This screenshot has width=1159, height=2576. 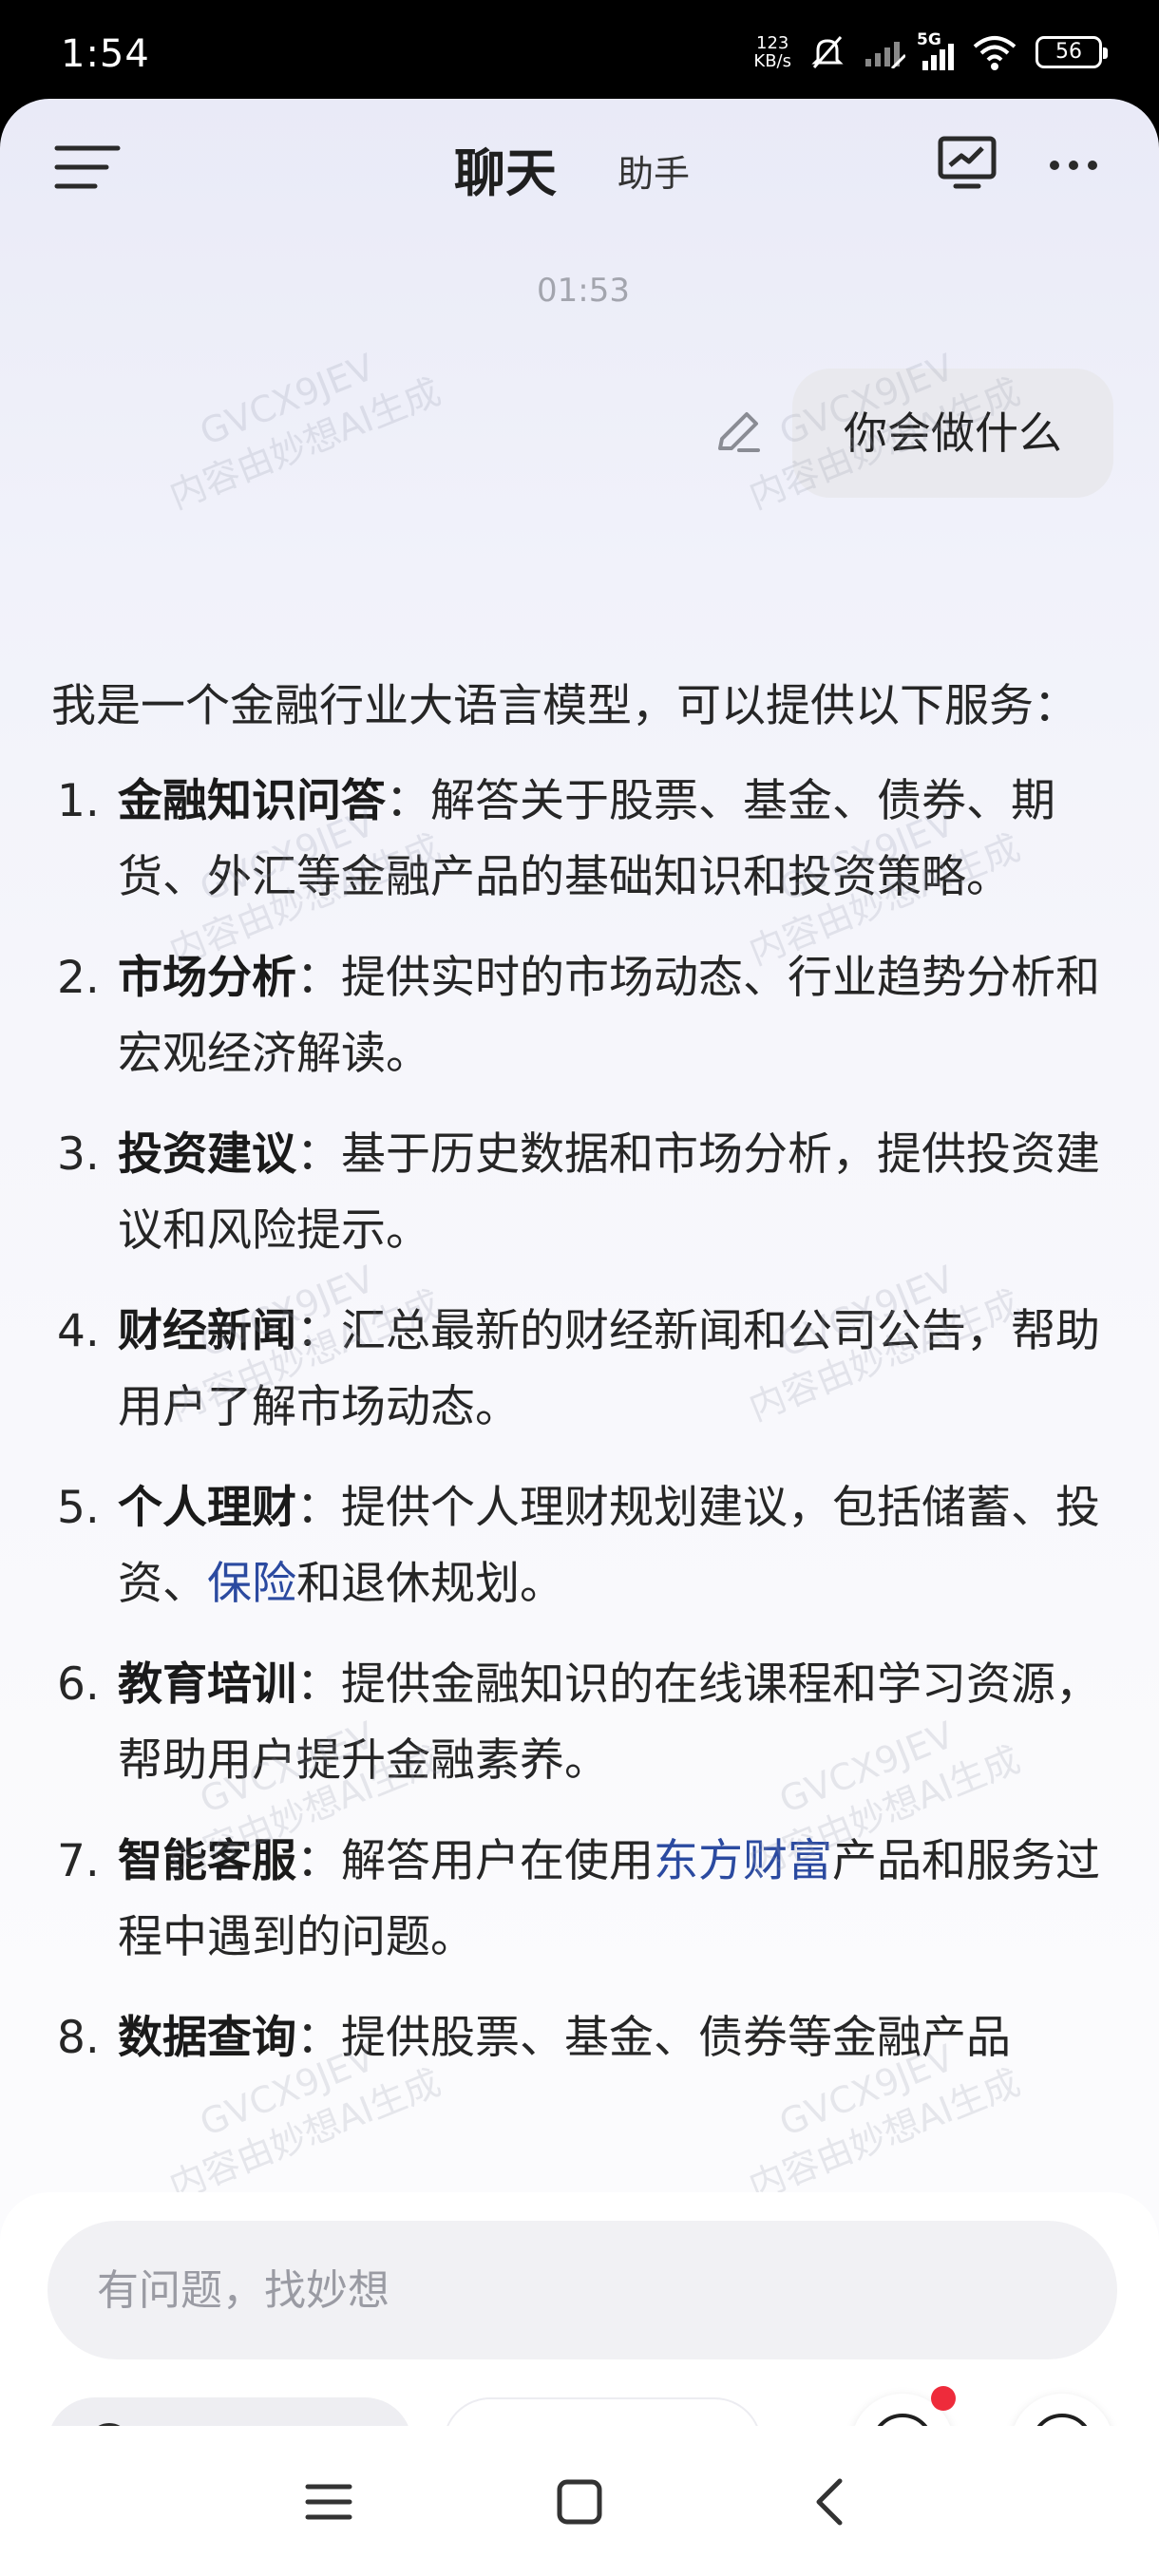 What do you see at coordinates (1073, 165) in the screenshot?
I see `more-icon` at bounding box center [1073, 165].